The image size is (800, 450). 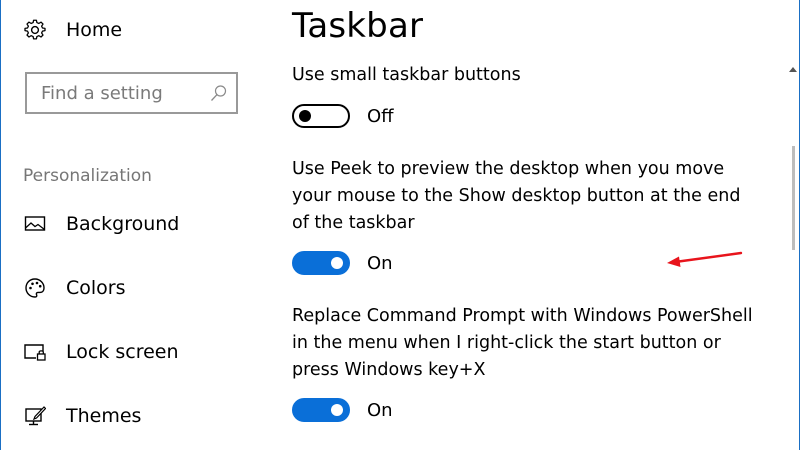 I want to click on section-header-personalization: Personalization, so click(x=87, y=176).